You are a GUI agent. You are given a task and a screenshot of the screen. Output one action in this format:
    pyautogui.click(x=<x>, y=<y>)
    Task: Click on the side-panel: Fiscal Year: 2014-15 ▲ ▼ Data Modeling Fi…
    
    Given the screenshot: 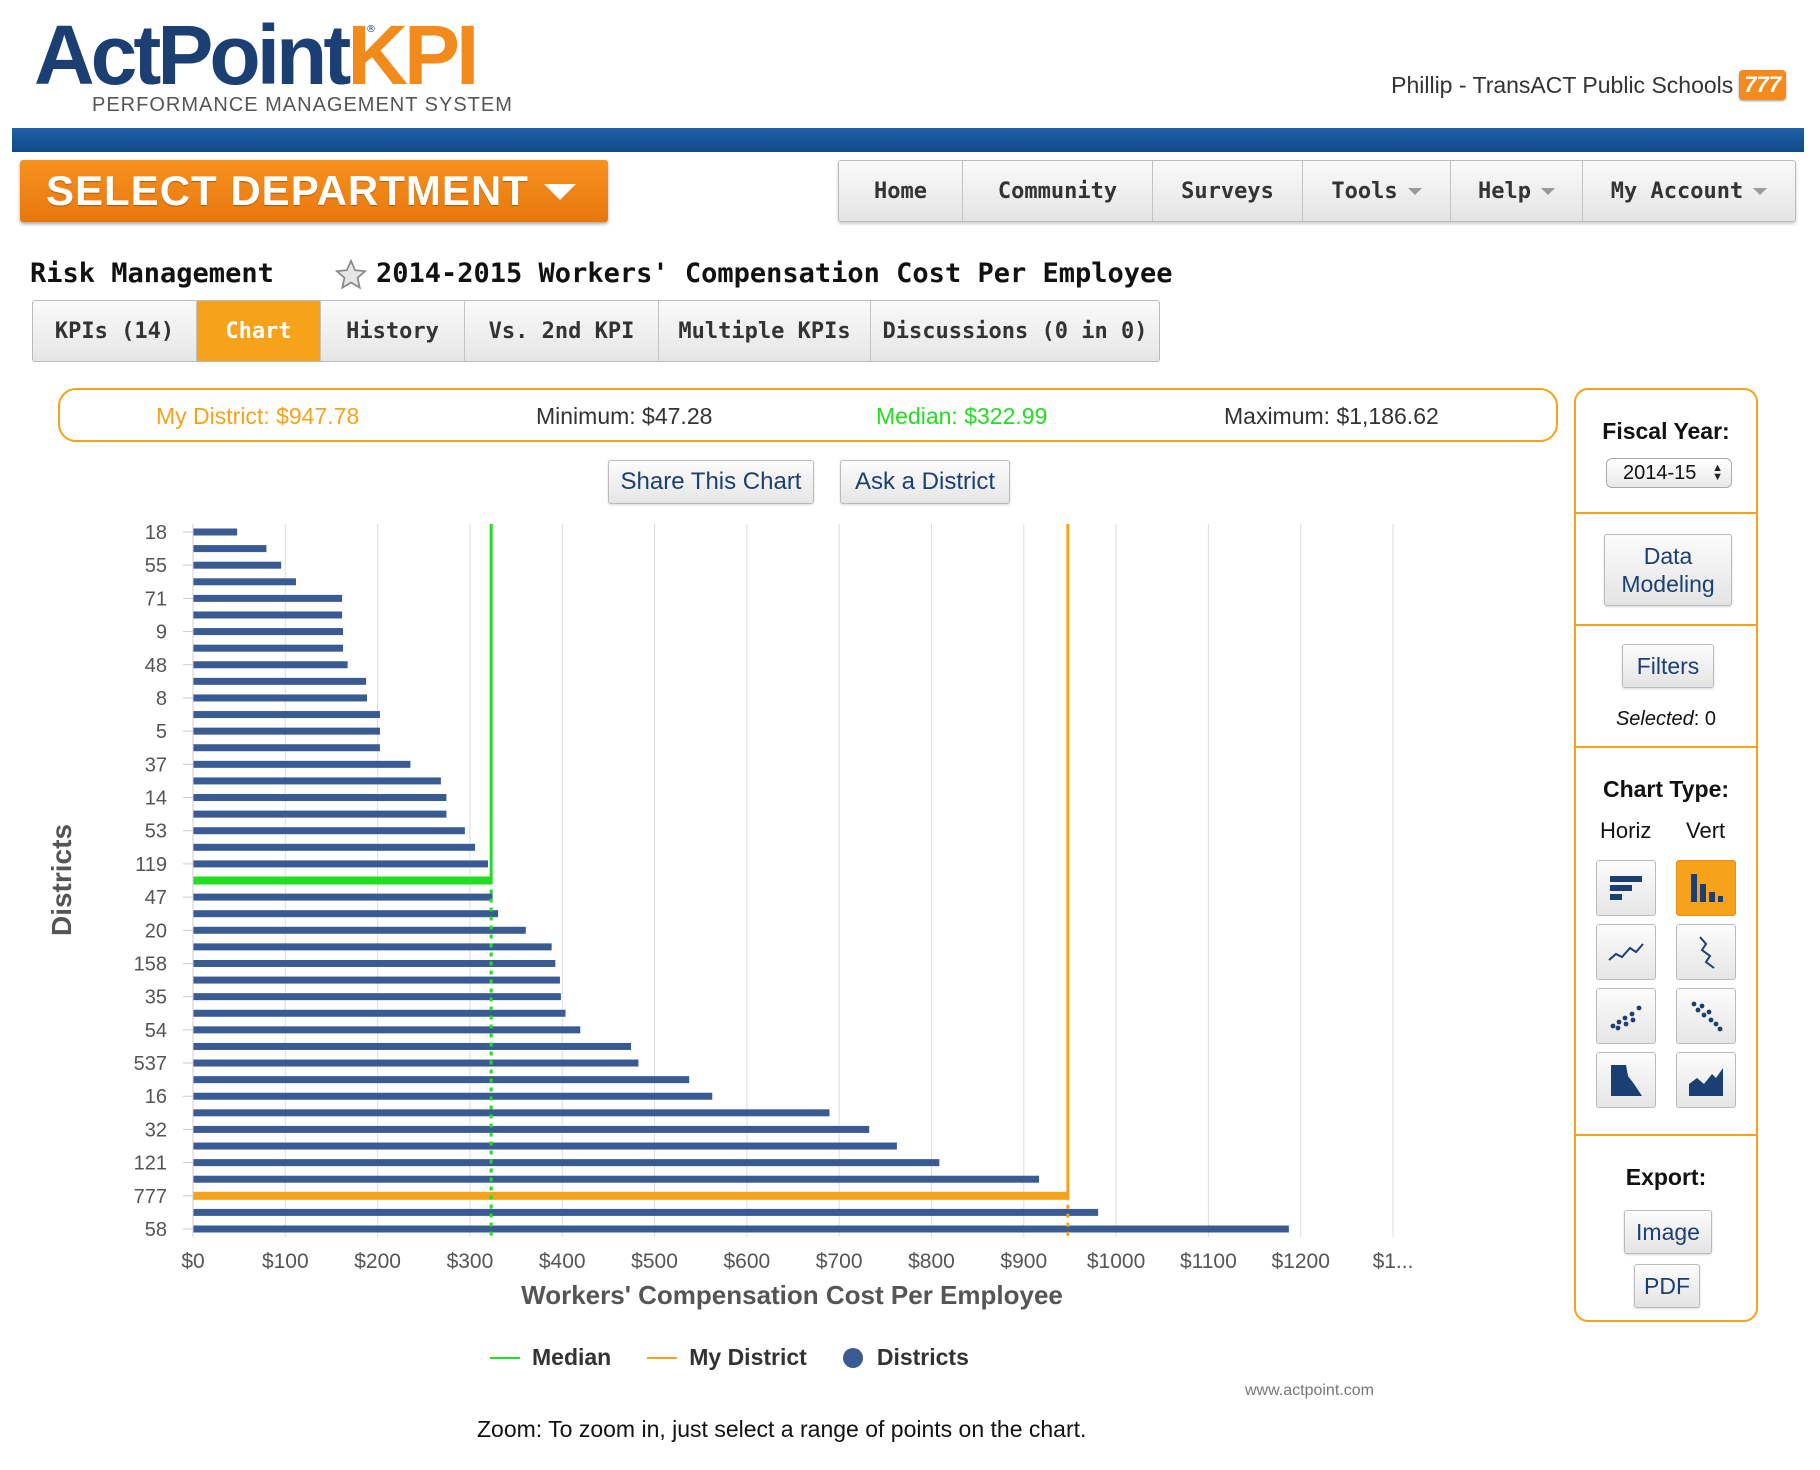 What is the action you would take?
    pyautogui.click(x=1666, y=855)
    